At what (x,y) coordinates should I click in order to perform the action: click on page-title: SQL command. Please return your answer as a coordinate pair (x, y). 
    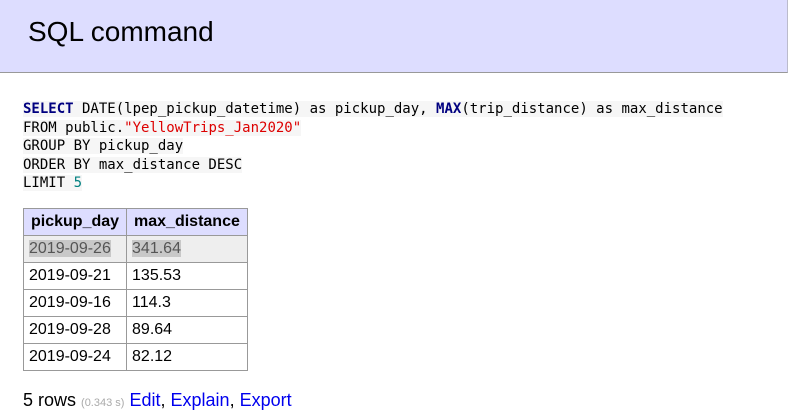
    Looking at the image, I should click on (121, 31).